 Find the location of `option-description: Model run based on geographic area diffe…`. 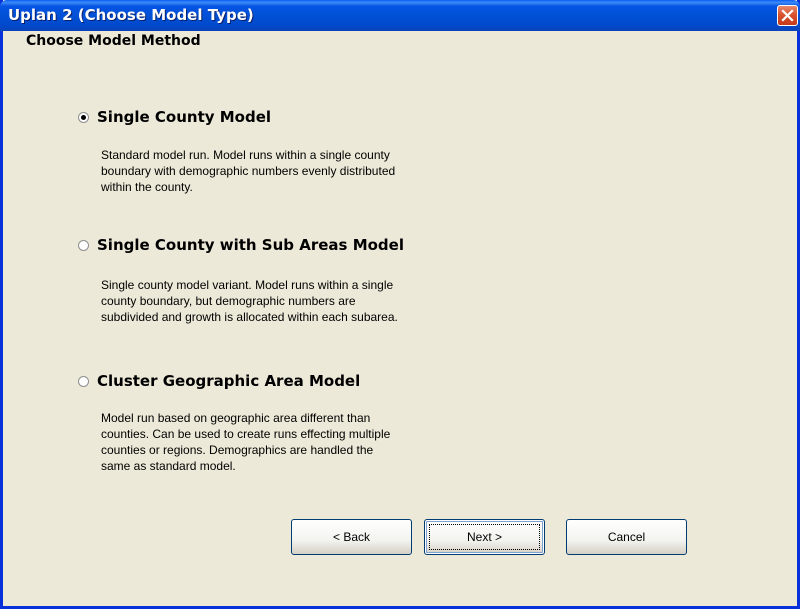

option-description: Model run based on geographic area diffe… is located at coordinates (311, 442).